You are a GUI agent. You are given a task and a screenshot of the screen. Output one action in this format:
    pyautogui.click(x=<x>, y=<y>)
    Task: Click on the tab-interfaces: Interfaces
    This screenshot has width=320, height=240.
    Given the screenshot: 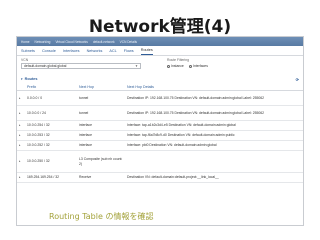 What is the action you would take?
    pyautogui.click(x=71, y=52)
    